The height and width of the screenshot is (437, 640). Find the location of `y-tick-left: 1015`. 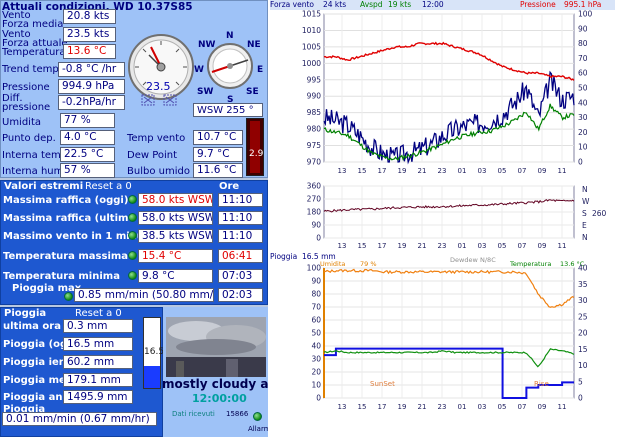

y-tick-left: 1015 is located at coordinates (311, 14).